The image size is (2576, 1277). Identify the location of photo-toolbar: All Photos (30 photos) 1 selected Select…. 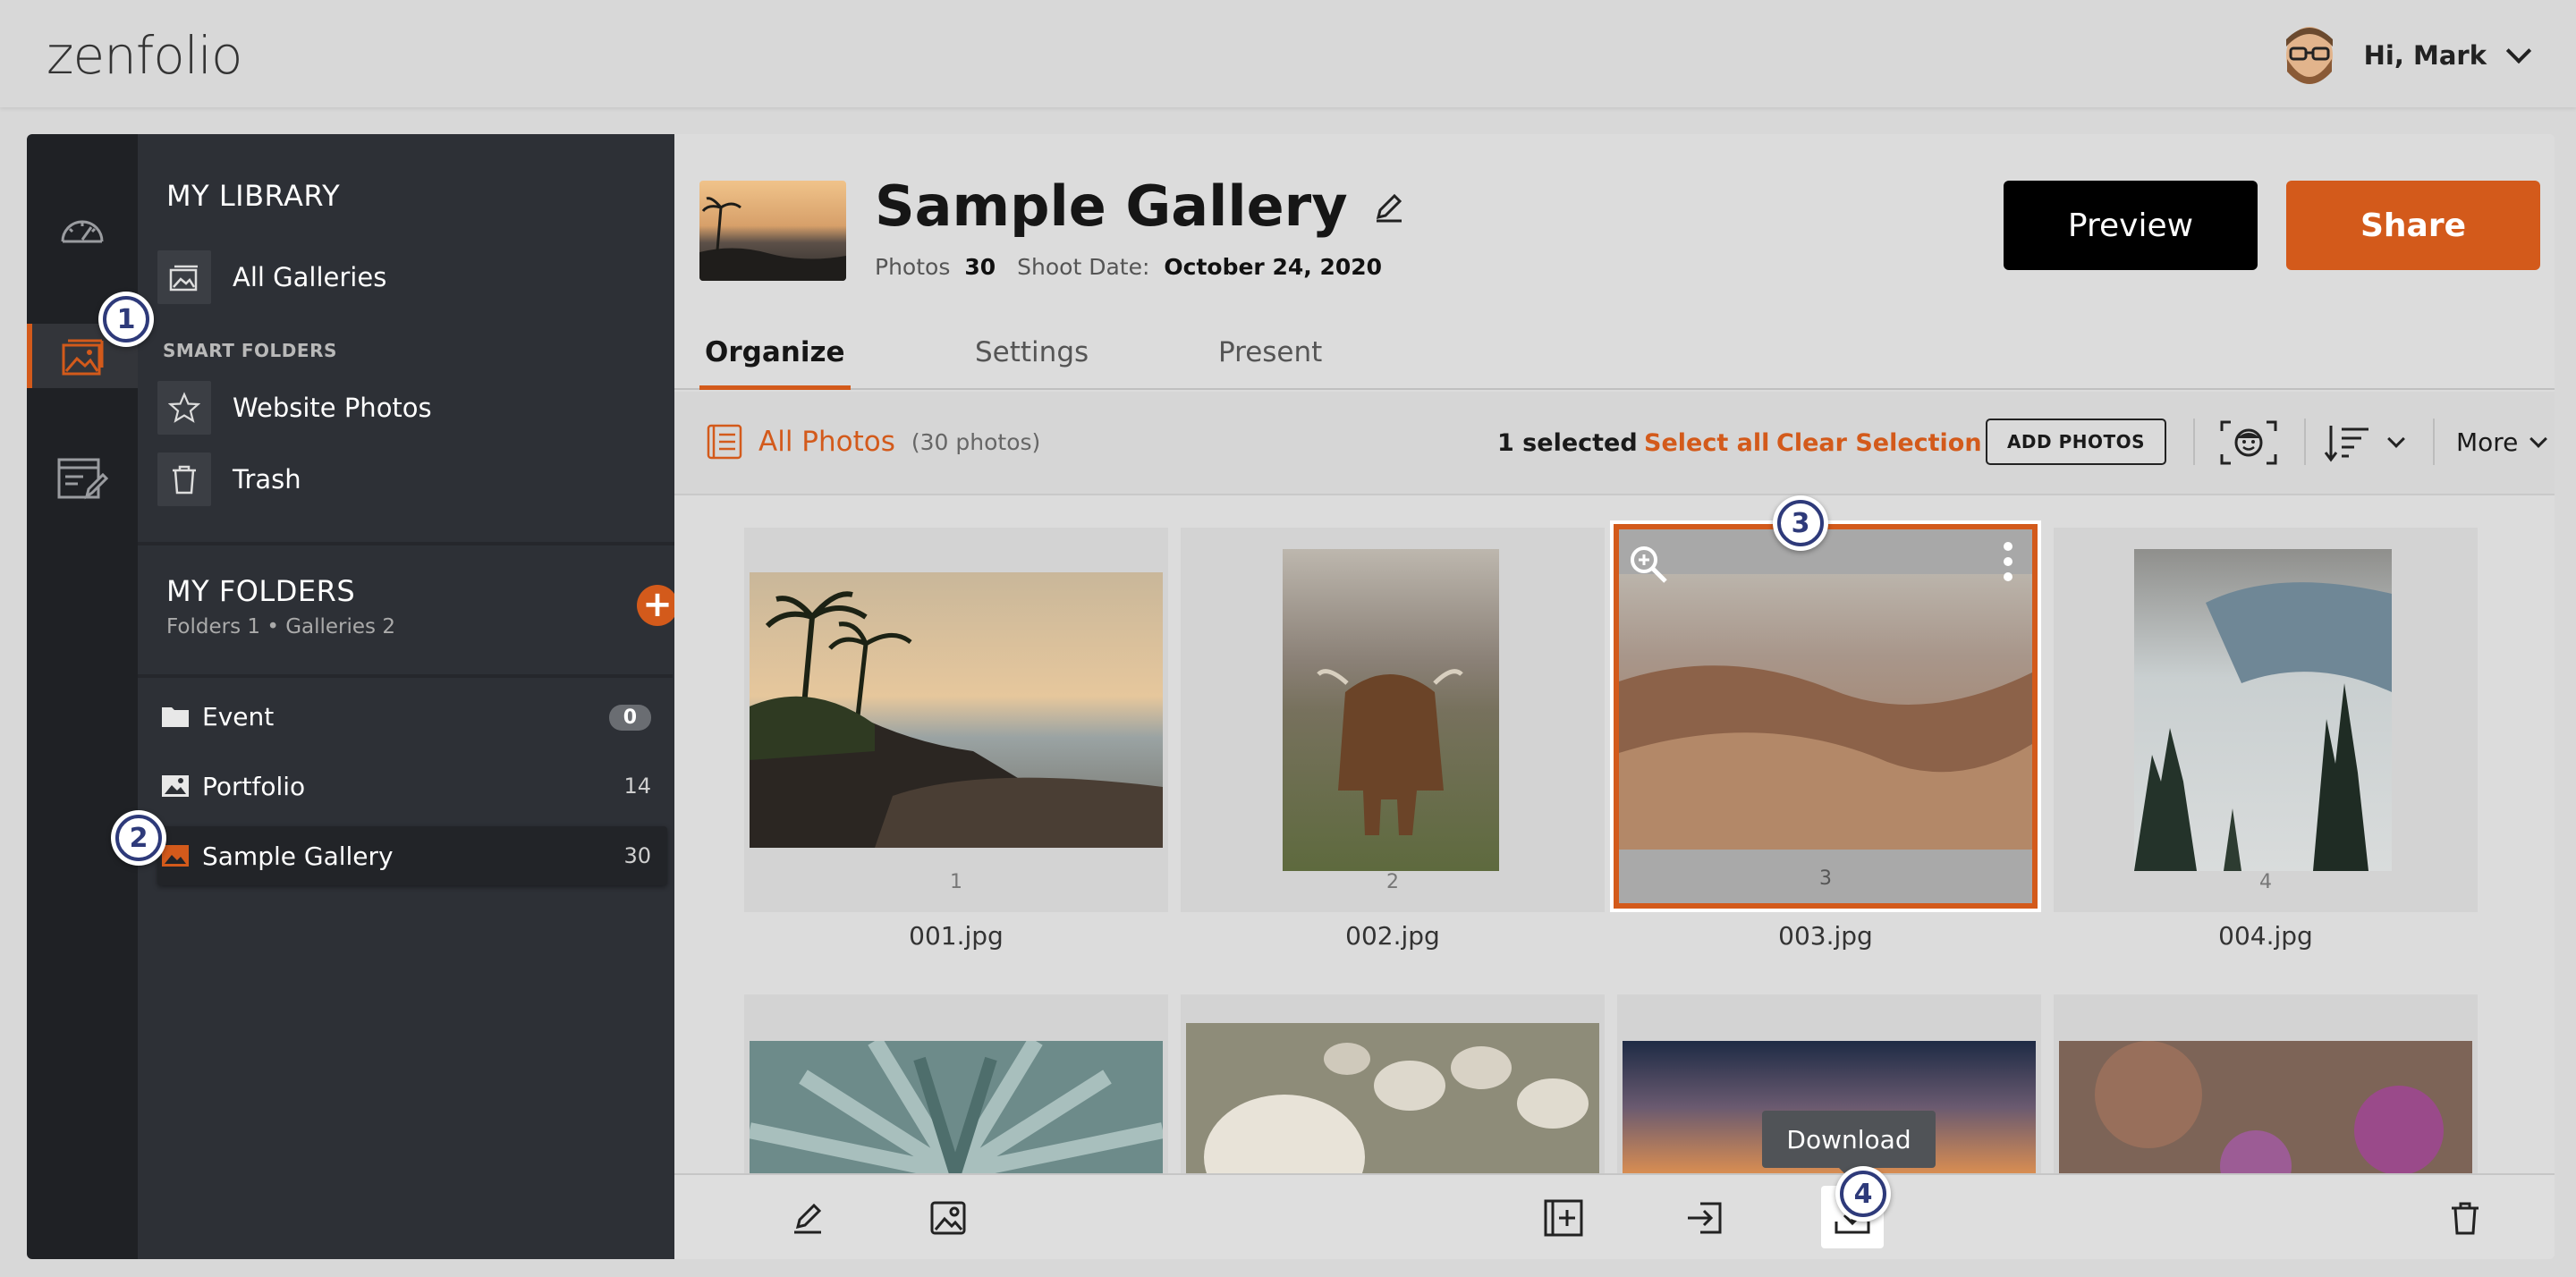
(1614, 443).